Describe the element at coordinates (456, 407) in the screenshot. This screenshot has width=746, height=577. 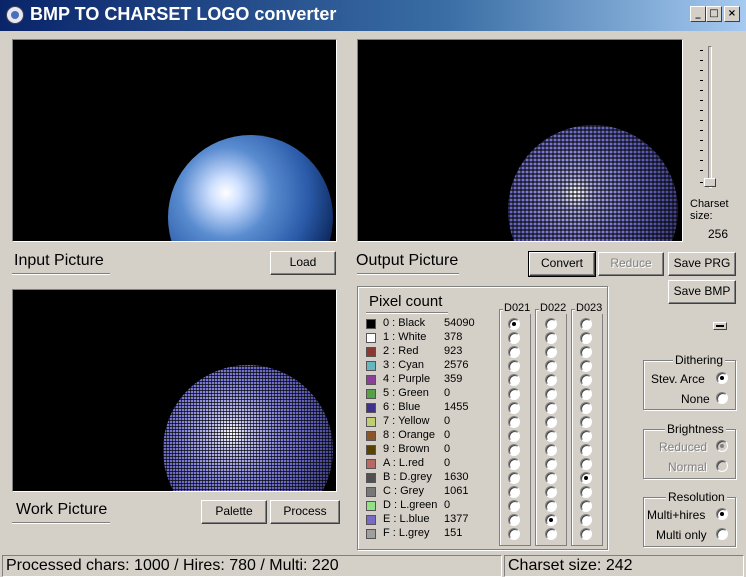
I see `color-count: 1455` at that location.